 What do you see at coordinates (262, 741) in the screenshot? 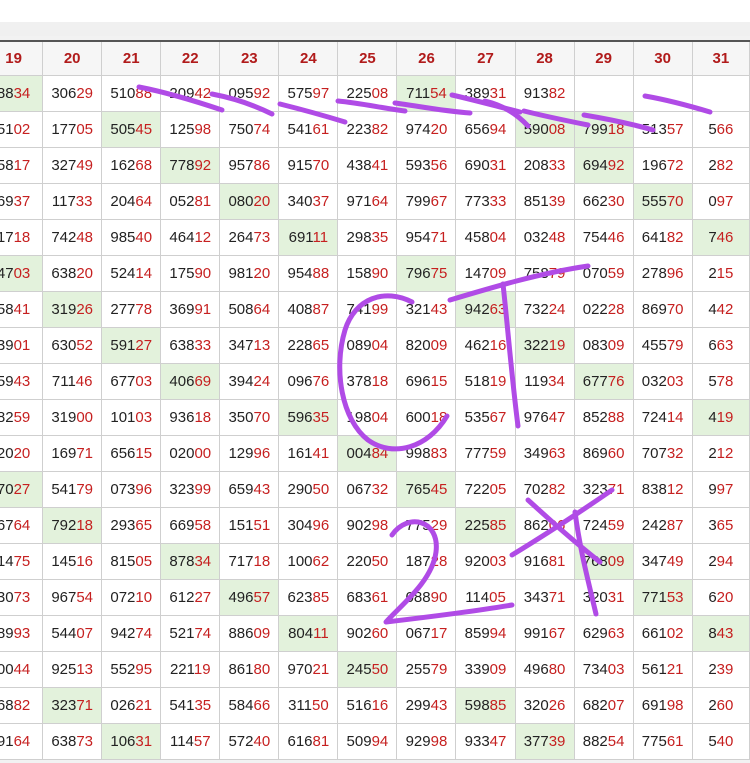
I see `cell-last-two-digits: 40` at bounding box center [262, 741].